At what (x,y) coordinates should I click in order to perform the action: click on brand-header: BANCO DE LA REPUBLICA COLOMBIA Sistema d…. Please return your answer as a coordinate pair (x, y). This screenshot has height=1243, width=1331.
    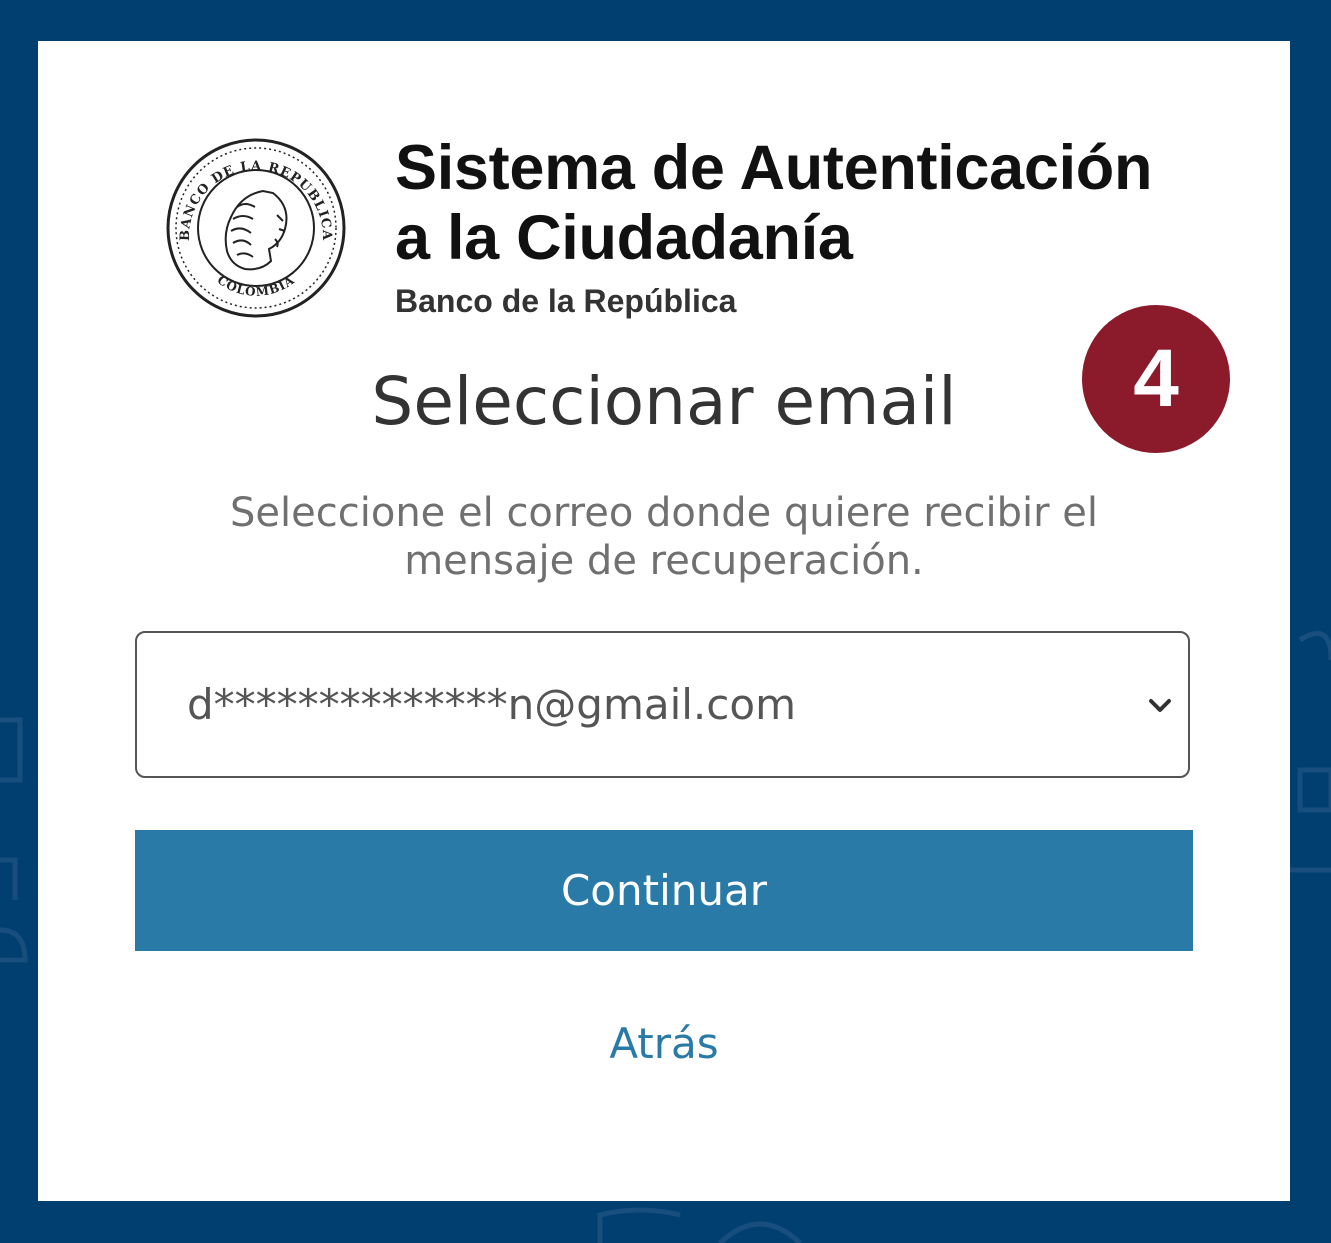
    Looking at the image, I should click on (658, 226).